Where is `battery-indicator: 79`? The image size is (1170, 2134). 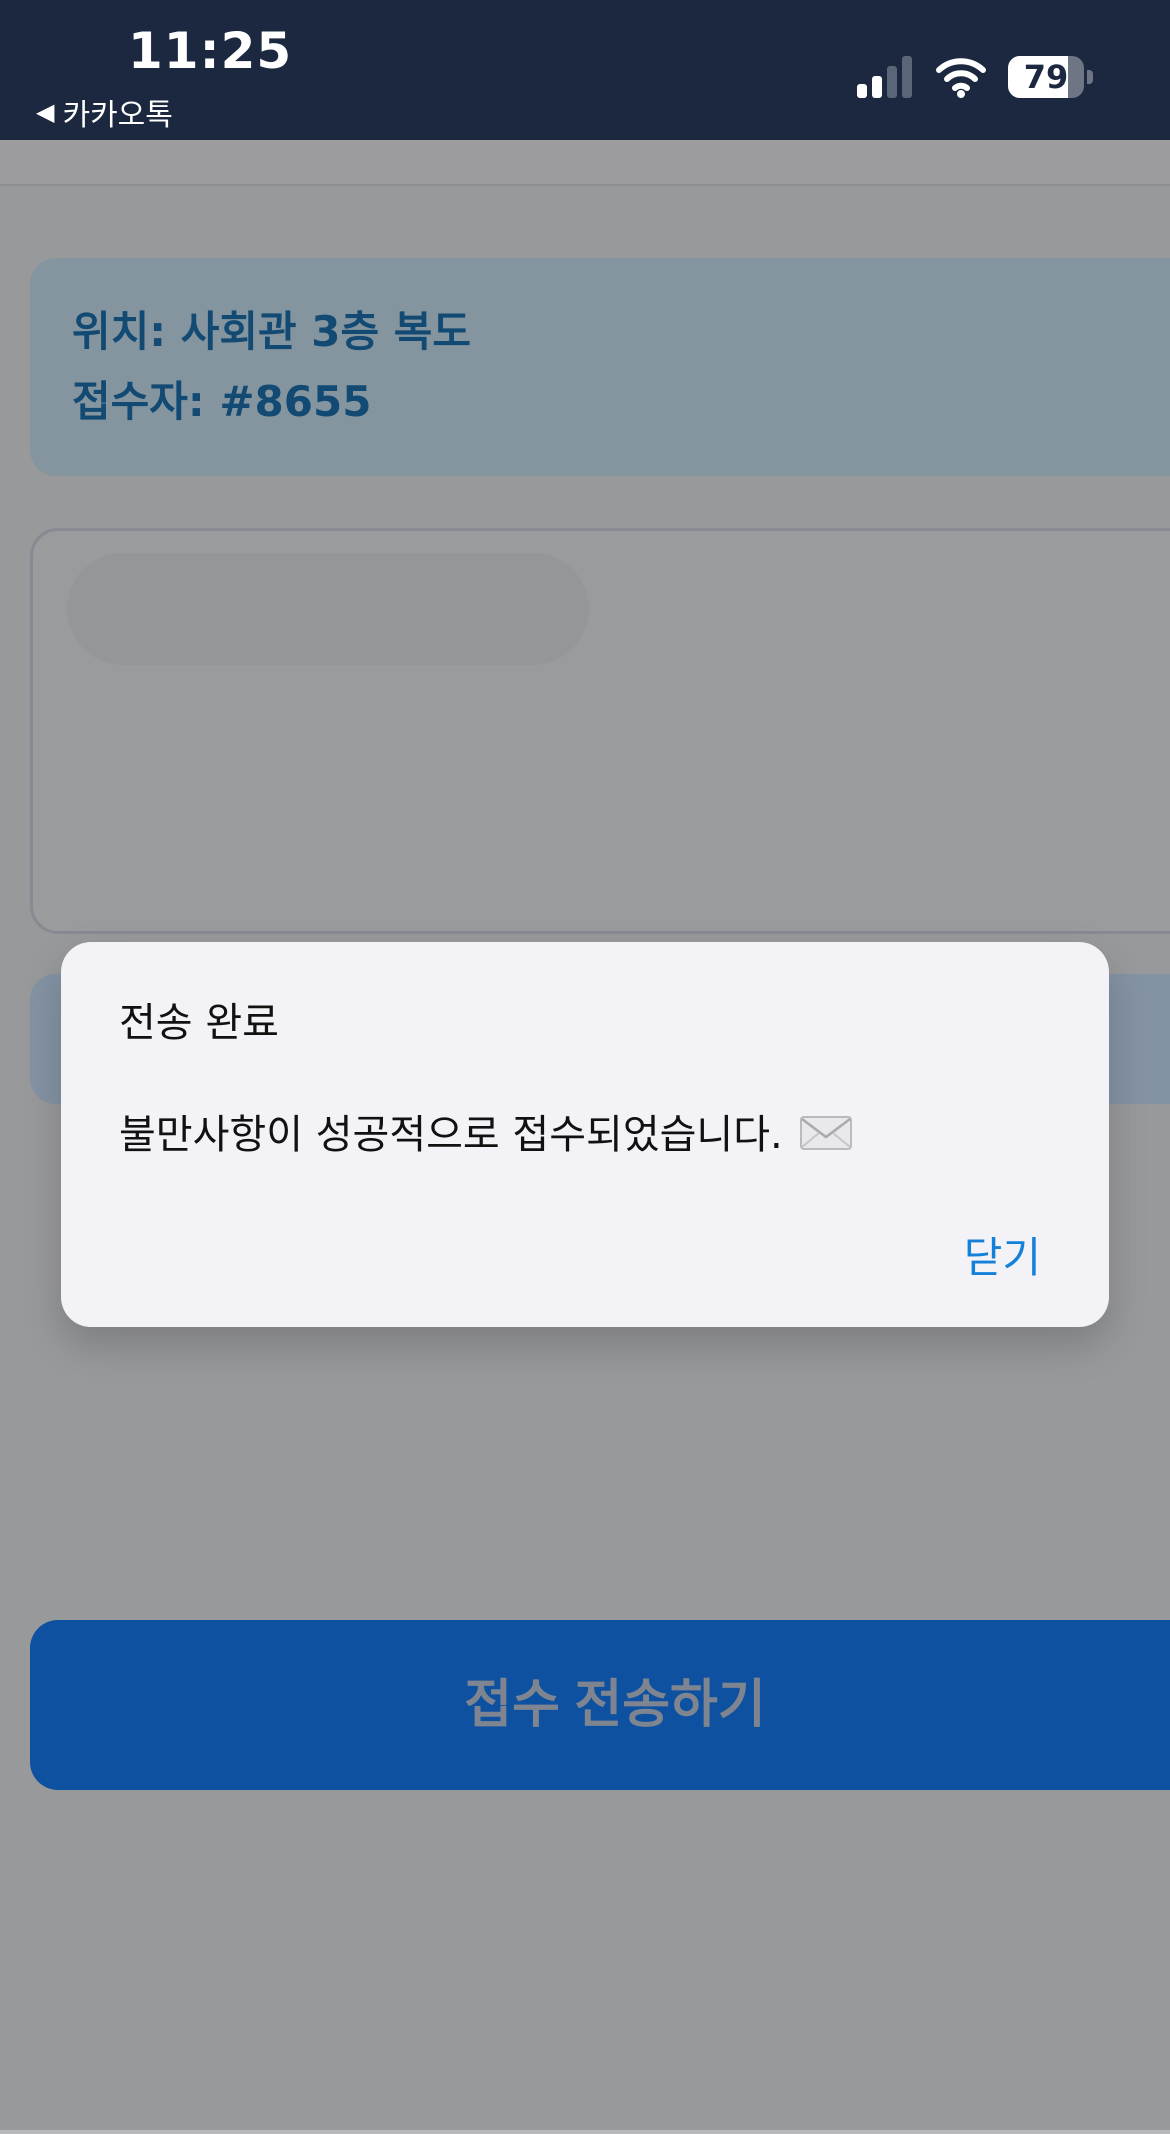 battery-indicator: 79 is located at coordinates (1051, 77).